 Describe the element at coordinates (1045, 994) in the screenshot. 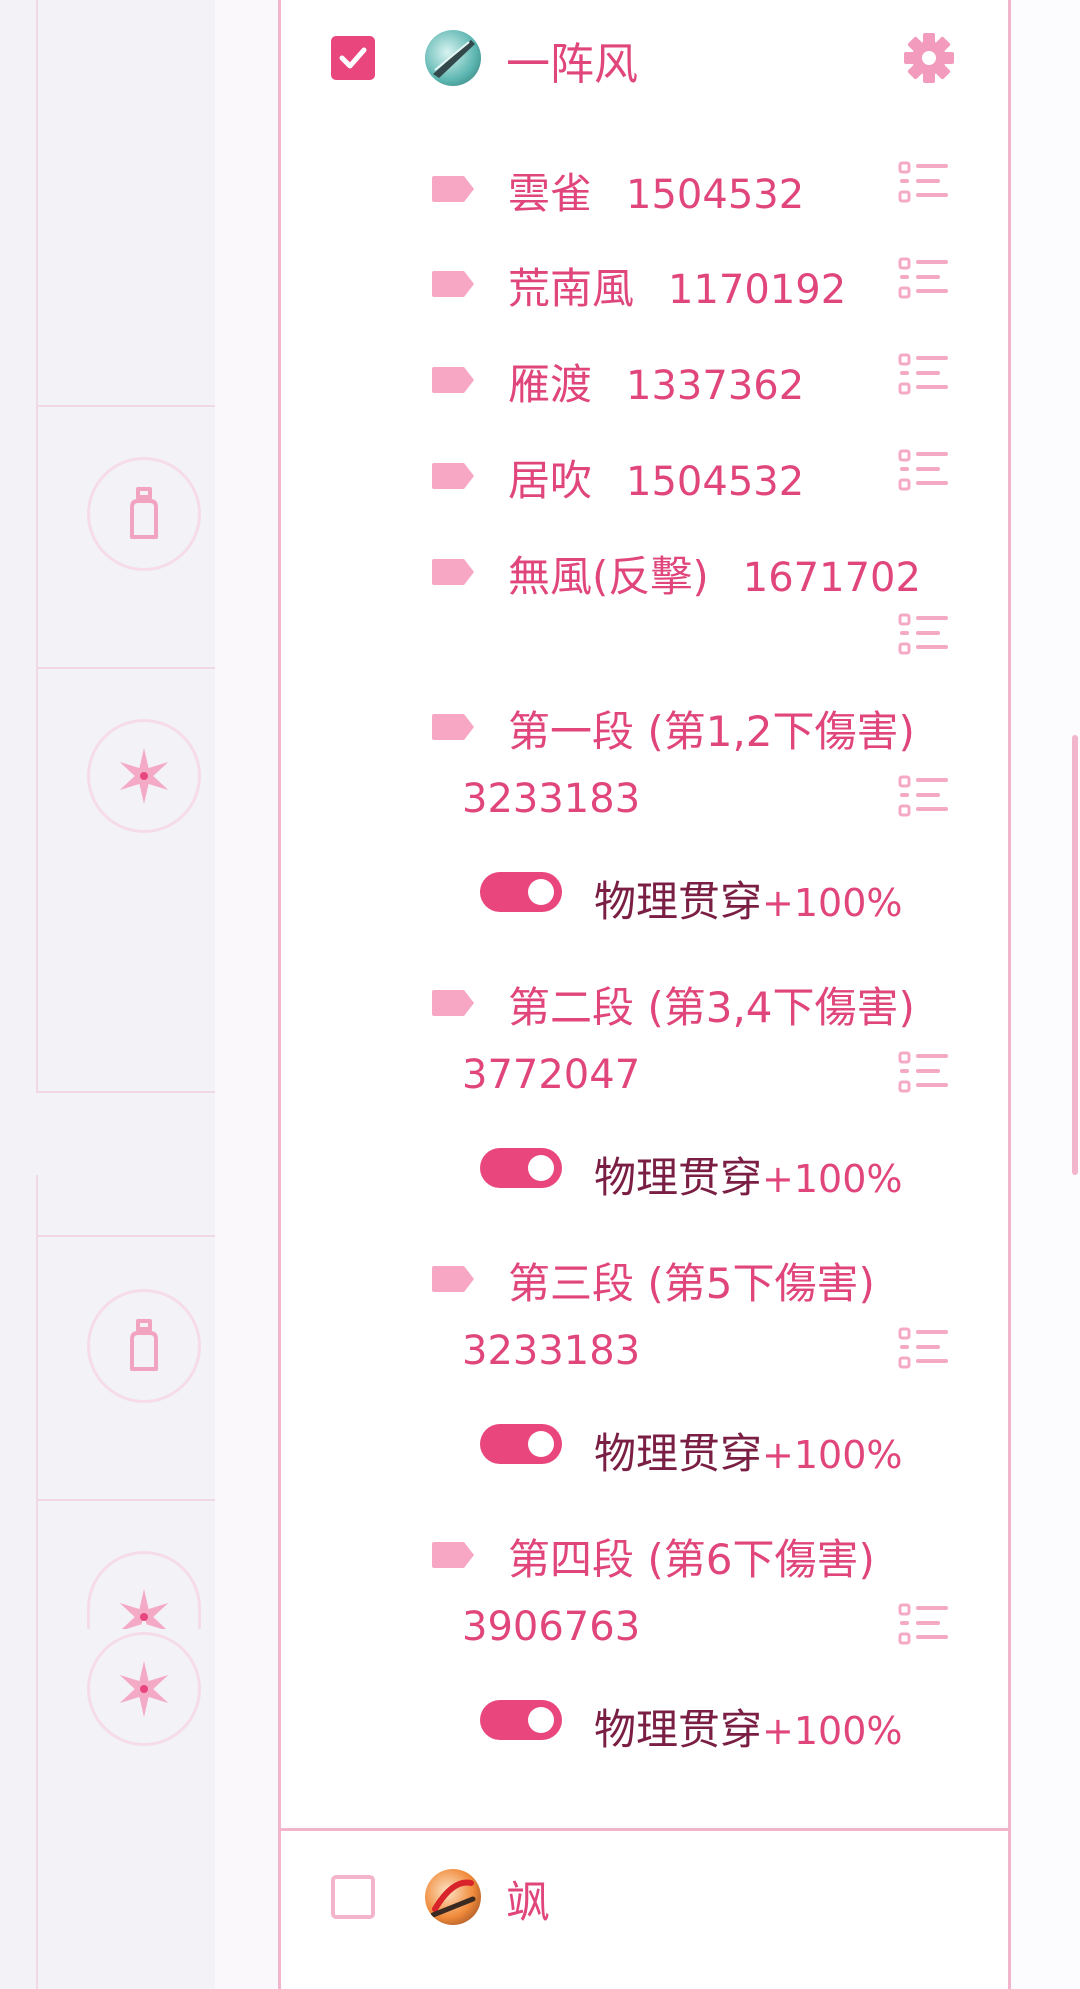

I see `right-strip` at that location.